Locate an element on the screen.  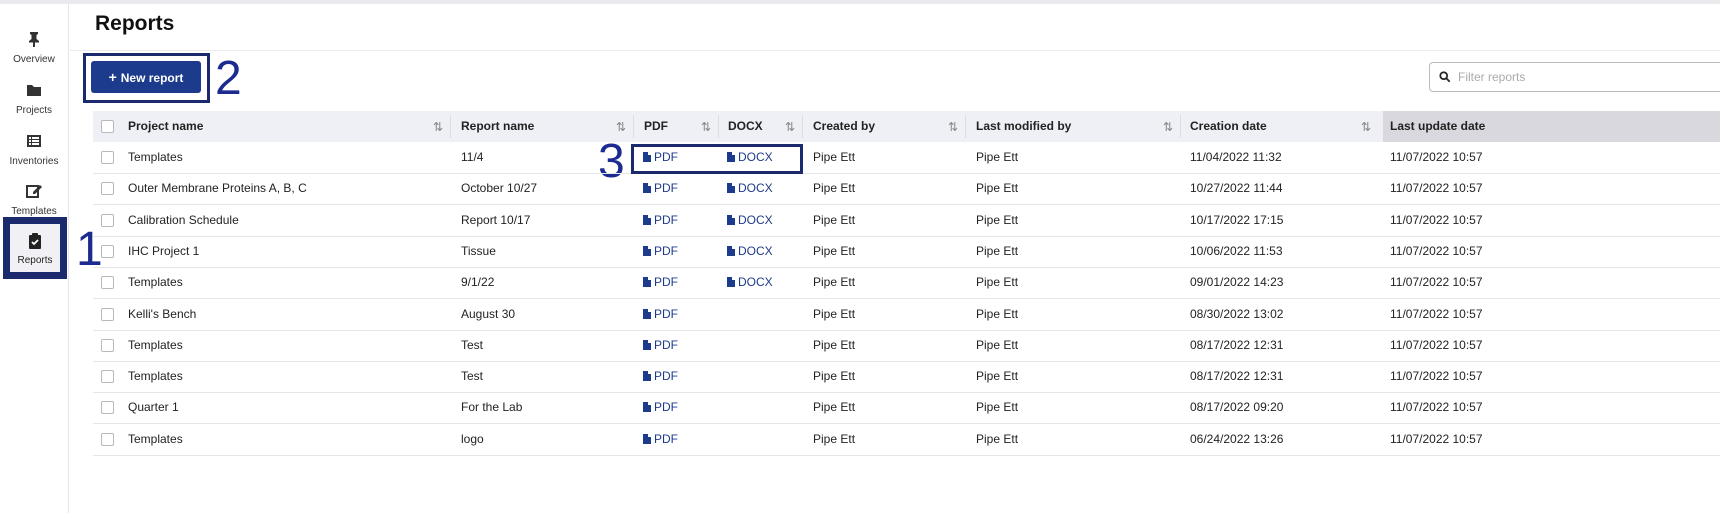
header-docx: DOCX is located at coordinates (745, 126).